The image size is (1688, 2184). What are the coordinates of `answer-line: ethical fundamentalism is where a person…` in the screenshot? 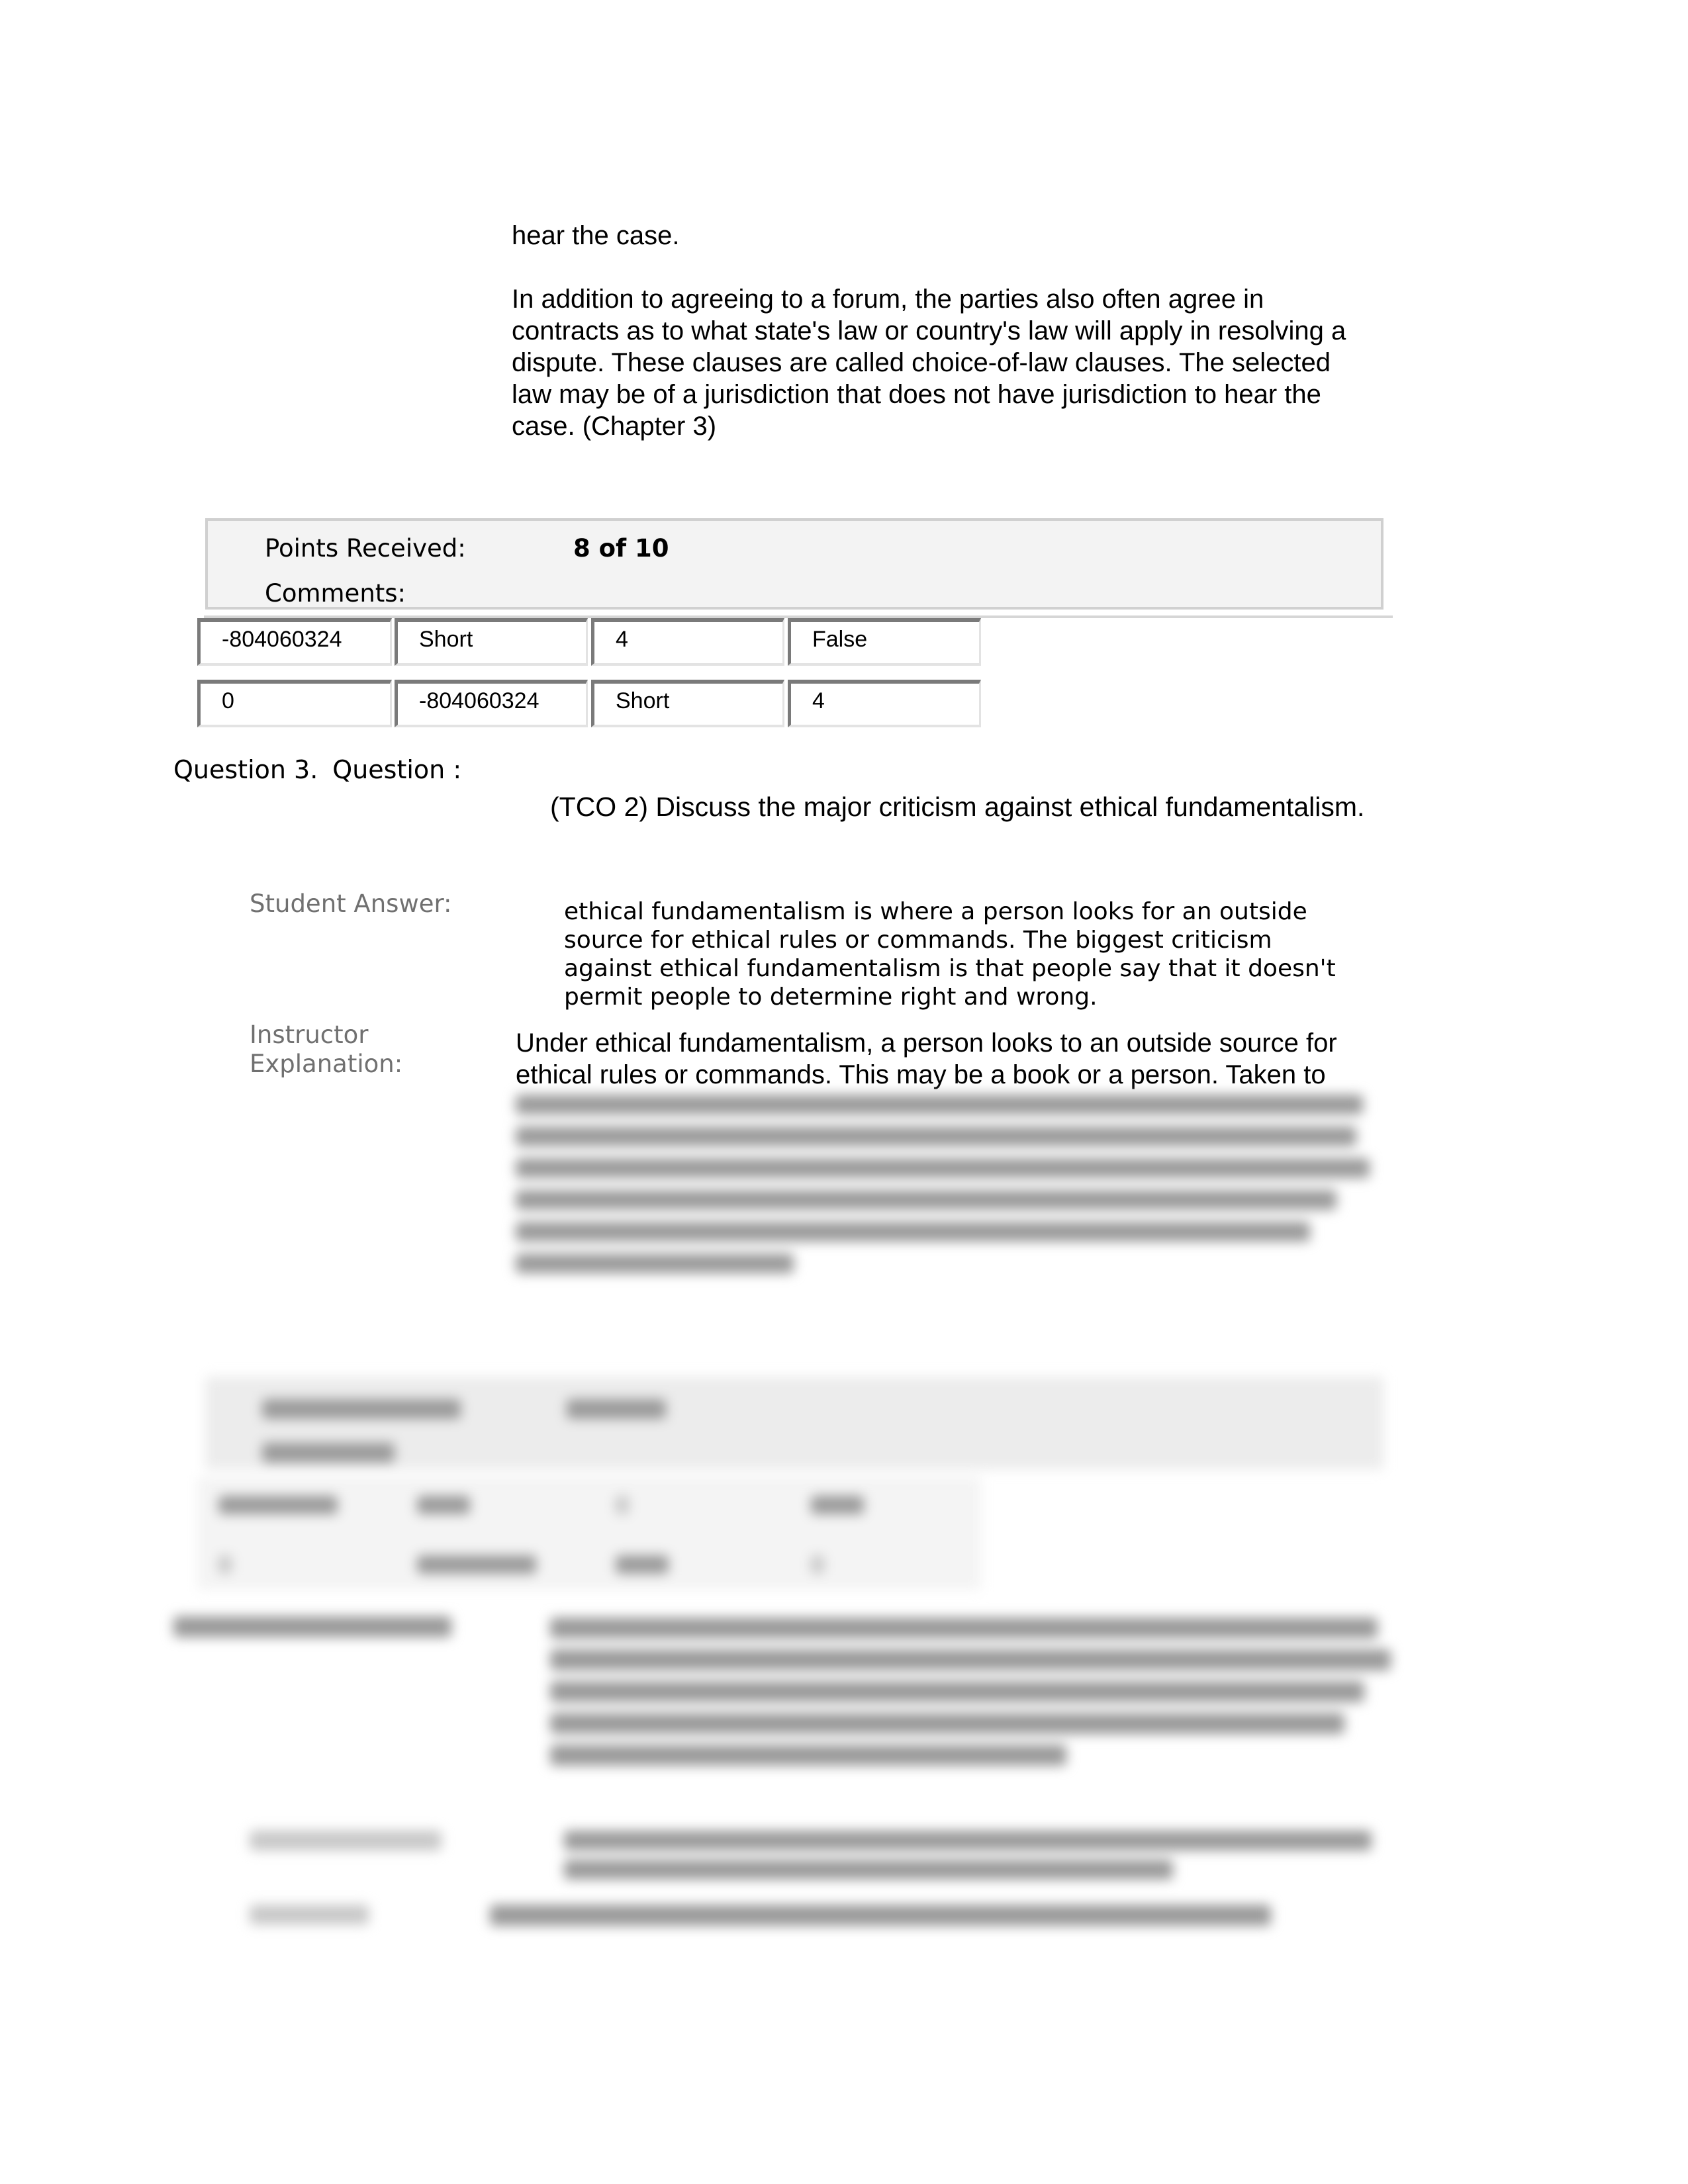 It's located at (935, 911).